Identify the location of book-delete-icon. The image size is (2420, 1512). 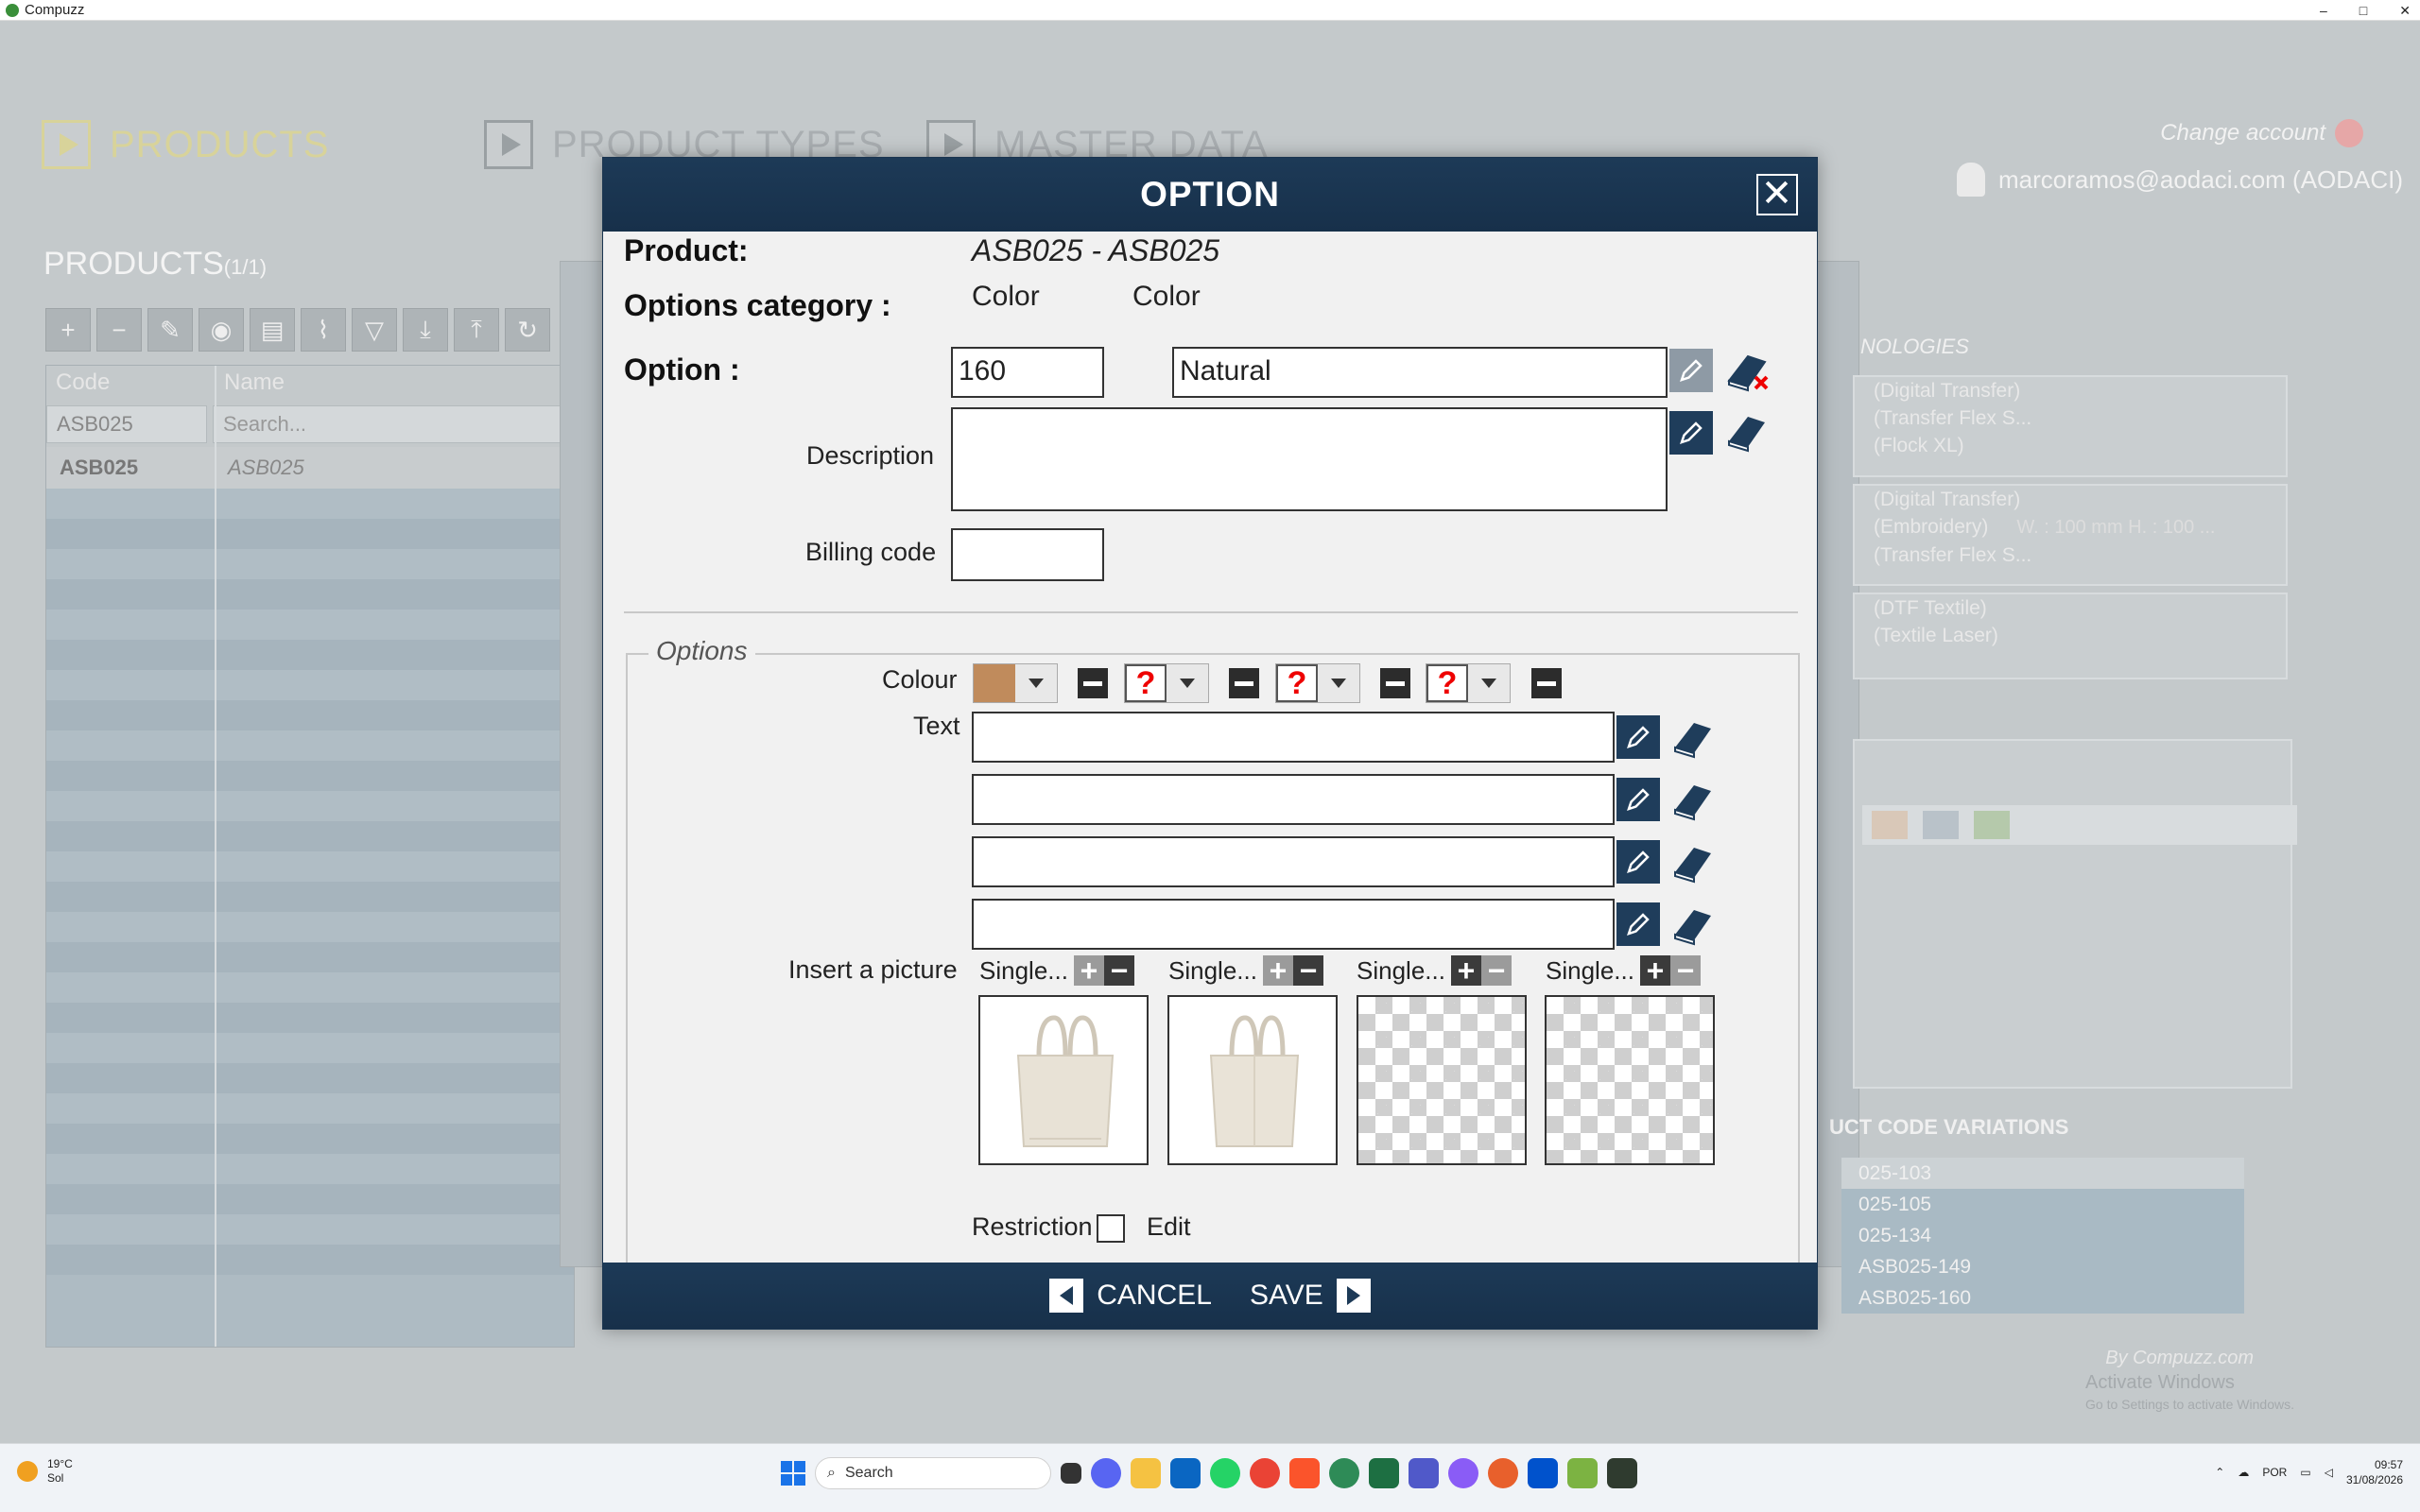
(1747, 371).